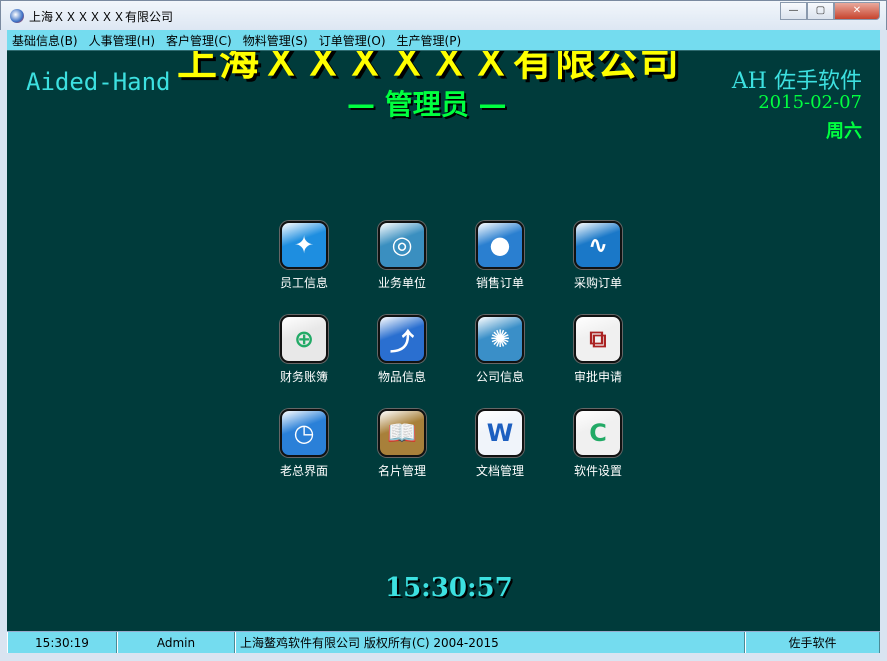 The image size is (887, 661). Describe the element at coordinates (597, 471) in the screenshot. I see `module-label: 软件设置` at that location.